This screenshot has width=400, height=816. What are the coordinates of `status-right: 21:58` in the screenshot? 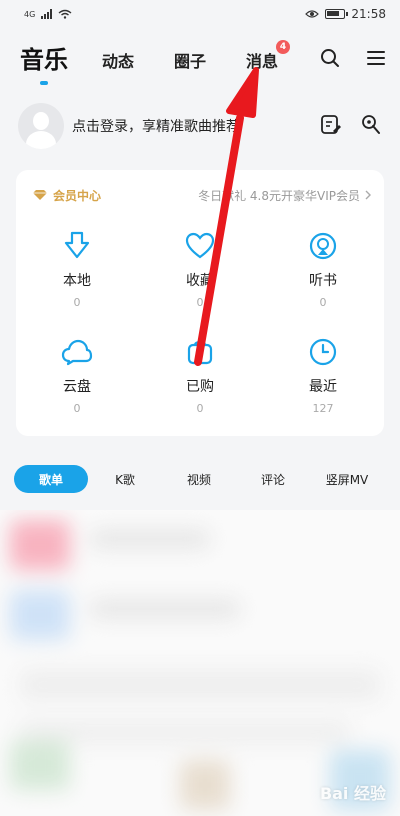 It's located at (345, 14).